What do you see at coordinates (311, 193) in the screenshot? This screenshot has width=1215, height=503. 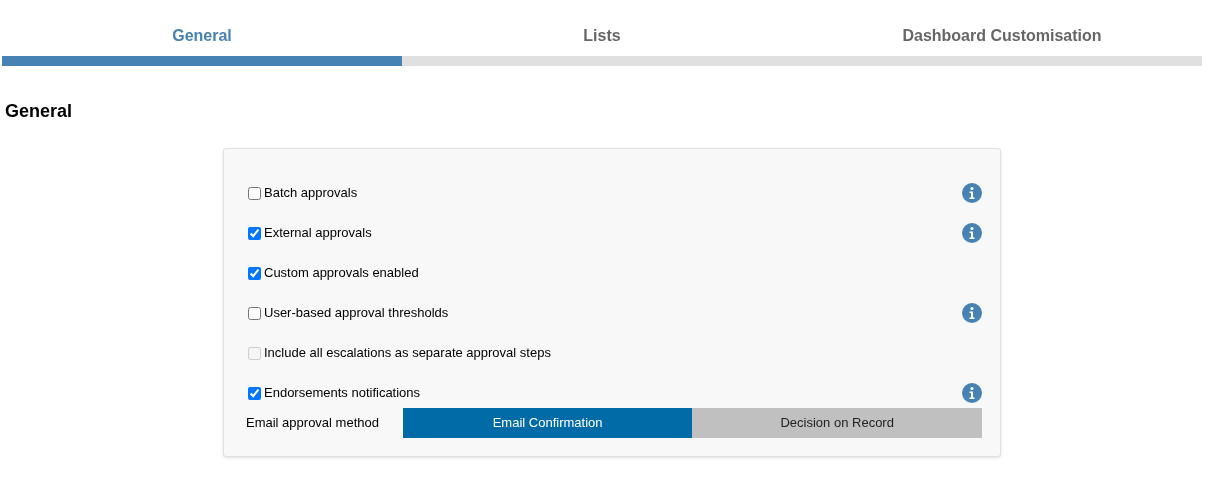 I see `setting-label: Batch approvals` at bounding box center [311, 193].